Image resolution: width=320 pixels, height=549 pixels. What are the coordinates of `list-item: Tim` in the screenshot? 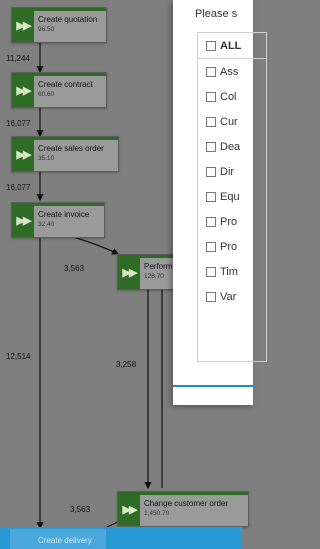 It's located at (232, 271).